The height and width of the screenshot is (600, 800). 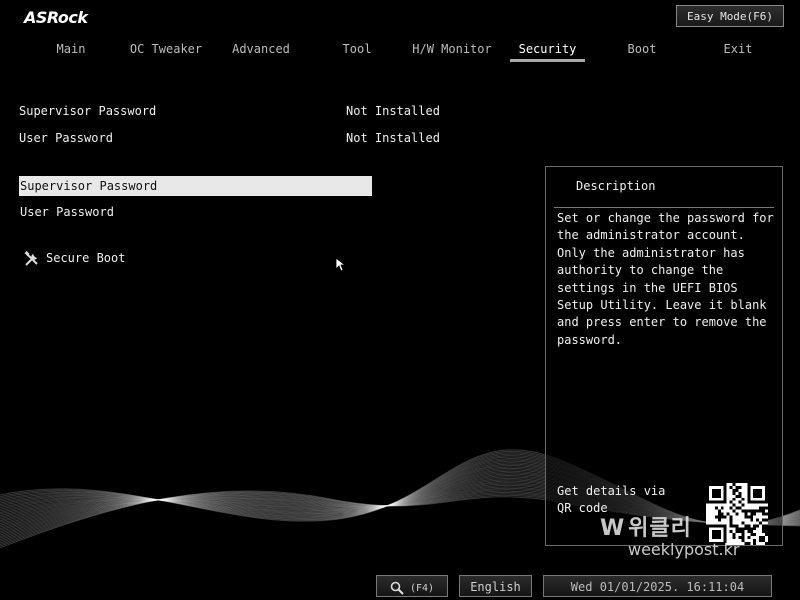 I want to click on tab-boot: Boot, so click(x=642, y=49).